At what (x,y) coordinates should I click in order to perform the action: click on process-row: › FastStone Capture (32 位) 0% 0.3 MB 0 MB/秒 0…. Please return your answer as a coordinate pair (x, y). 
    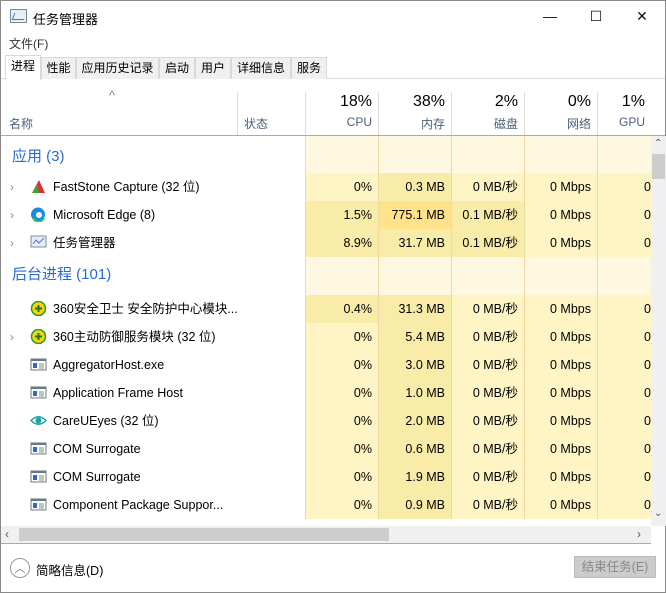
    Looking at the image, I should click on (326, 187).